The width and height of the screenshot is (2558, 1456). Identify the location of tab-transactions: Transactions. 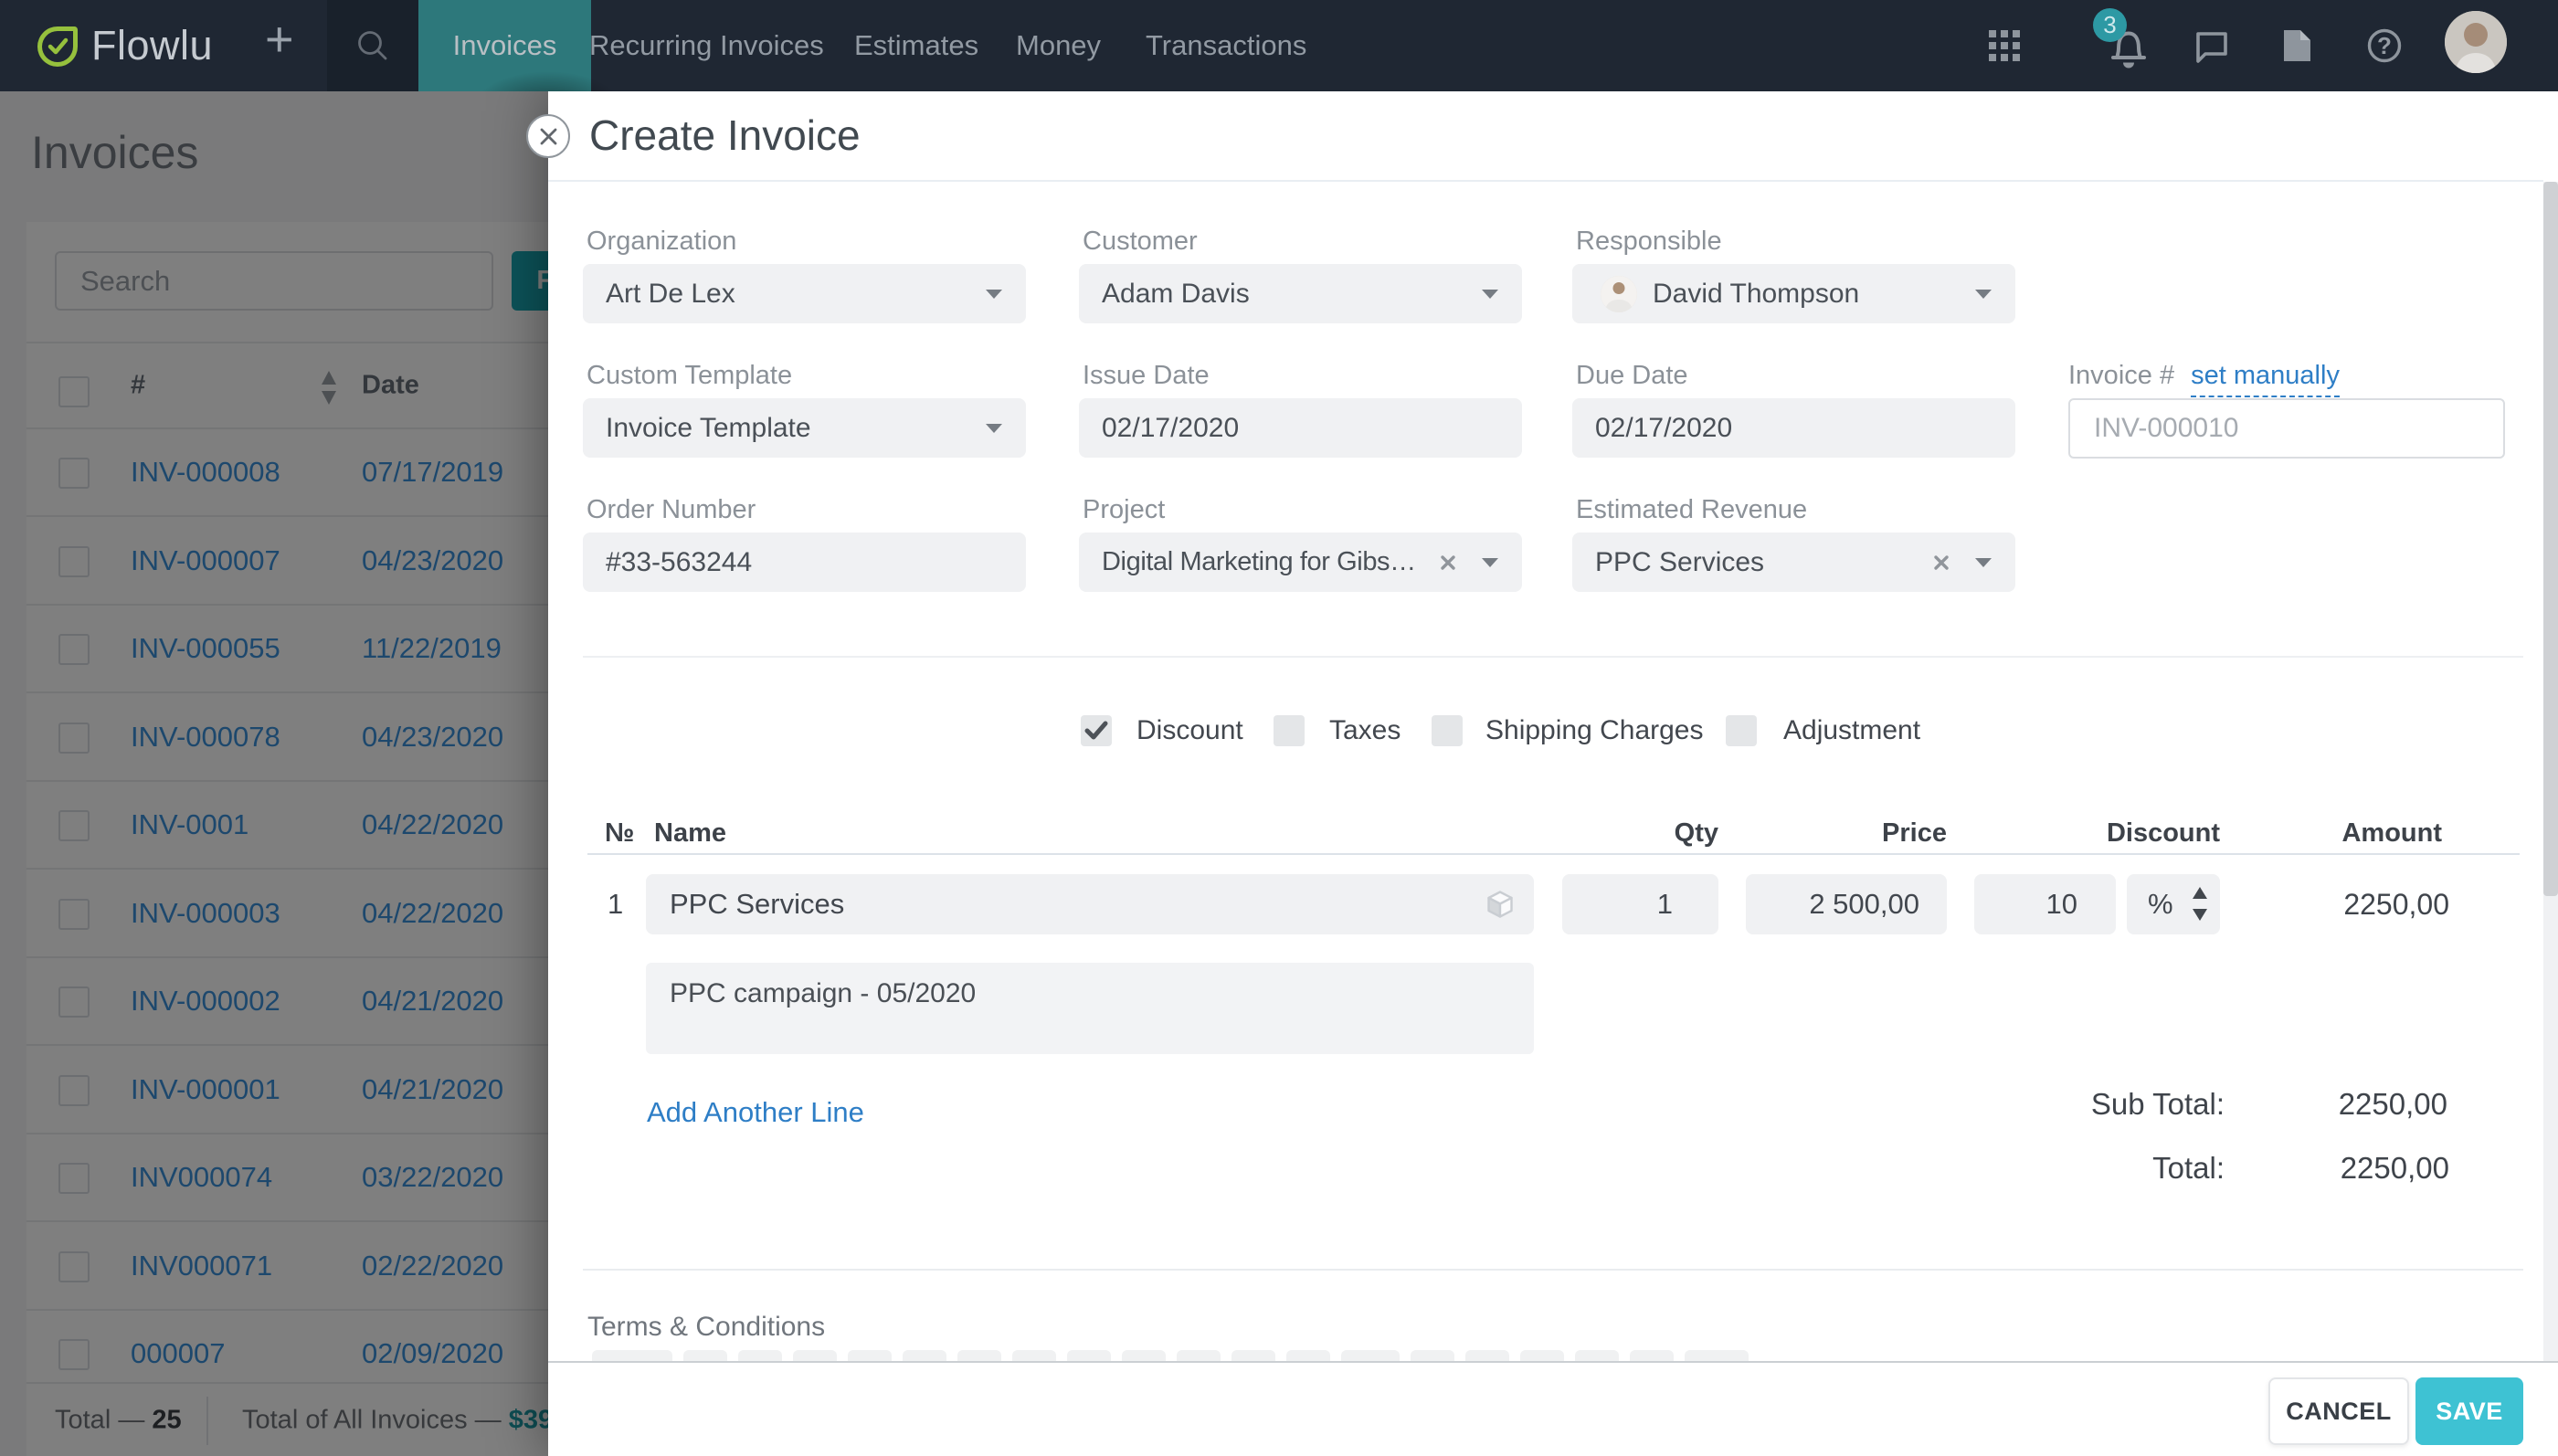
(1226, 46).